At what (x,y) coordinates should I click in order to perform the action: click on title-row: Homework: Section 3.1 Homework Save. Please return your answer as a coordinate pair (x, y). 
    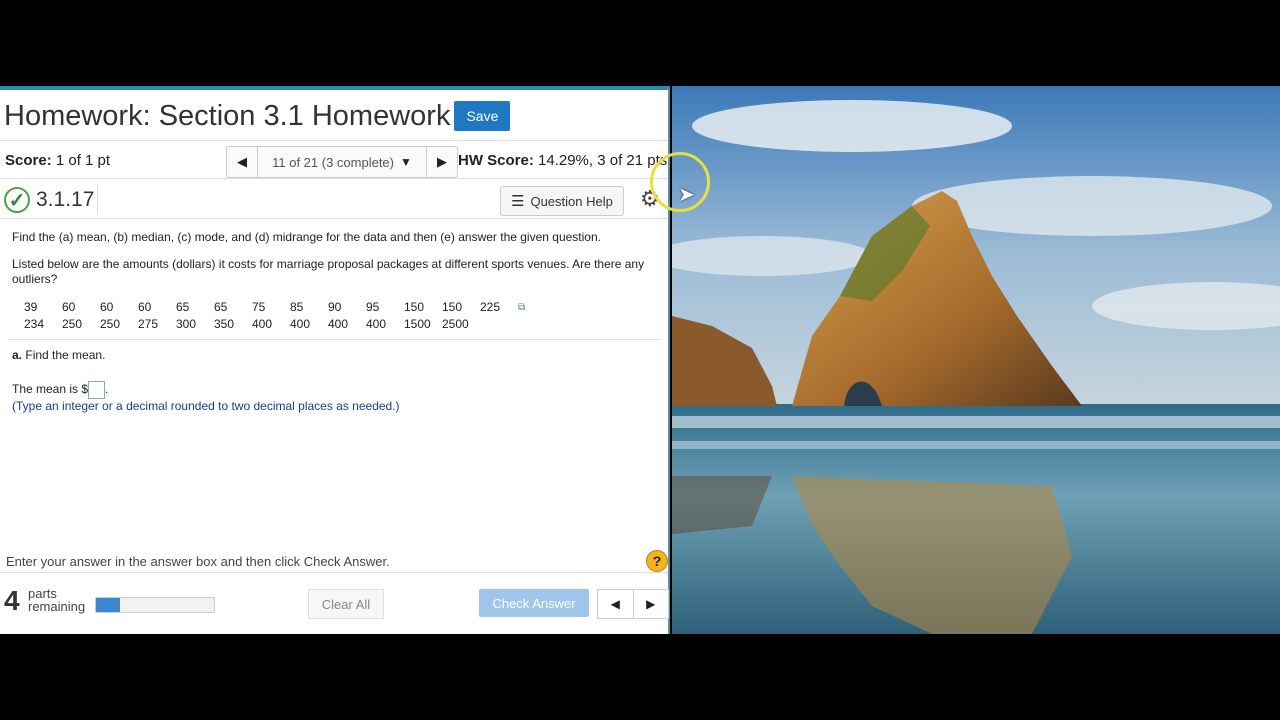
    Looking at the image, I should click on (257, 116).